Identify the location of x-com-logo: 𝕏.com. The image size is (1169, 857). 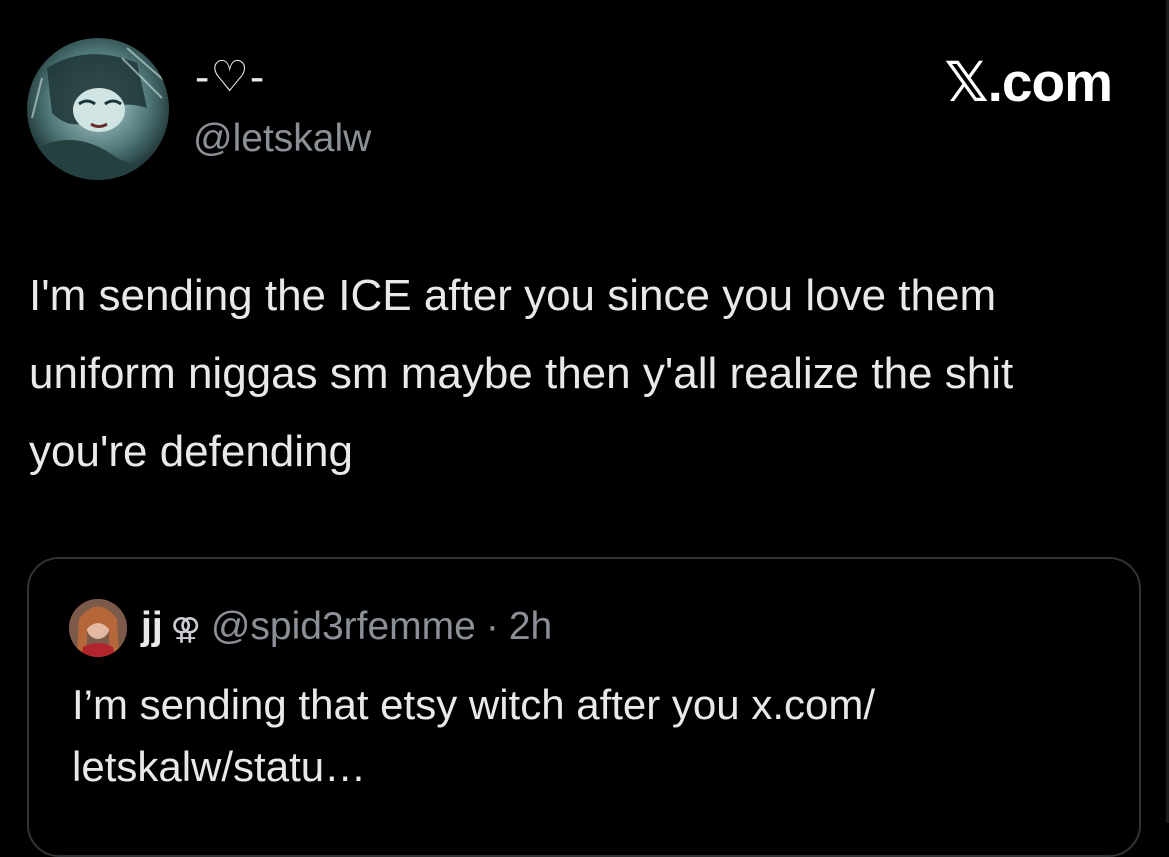
(1028, 82).